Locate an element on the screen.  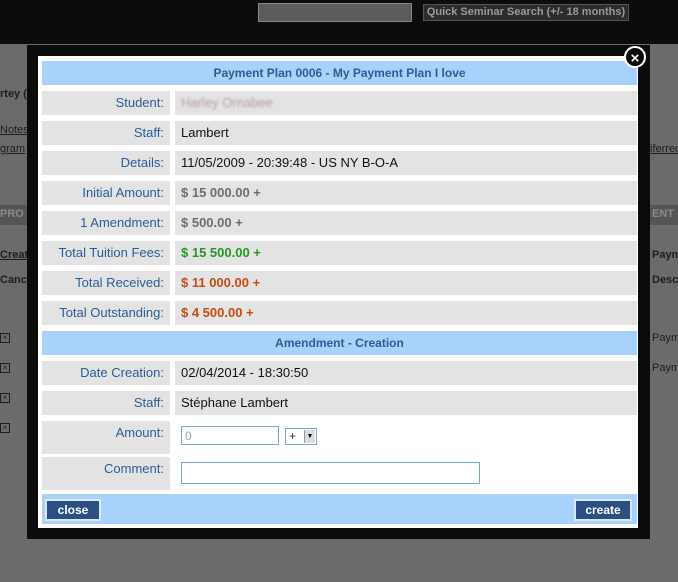
amendment-value: $ 500.00 + is located at coordinates (406, 223).